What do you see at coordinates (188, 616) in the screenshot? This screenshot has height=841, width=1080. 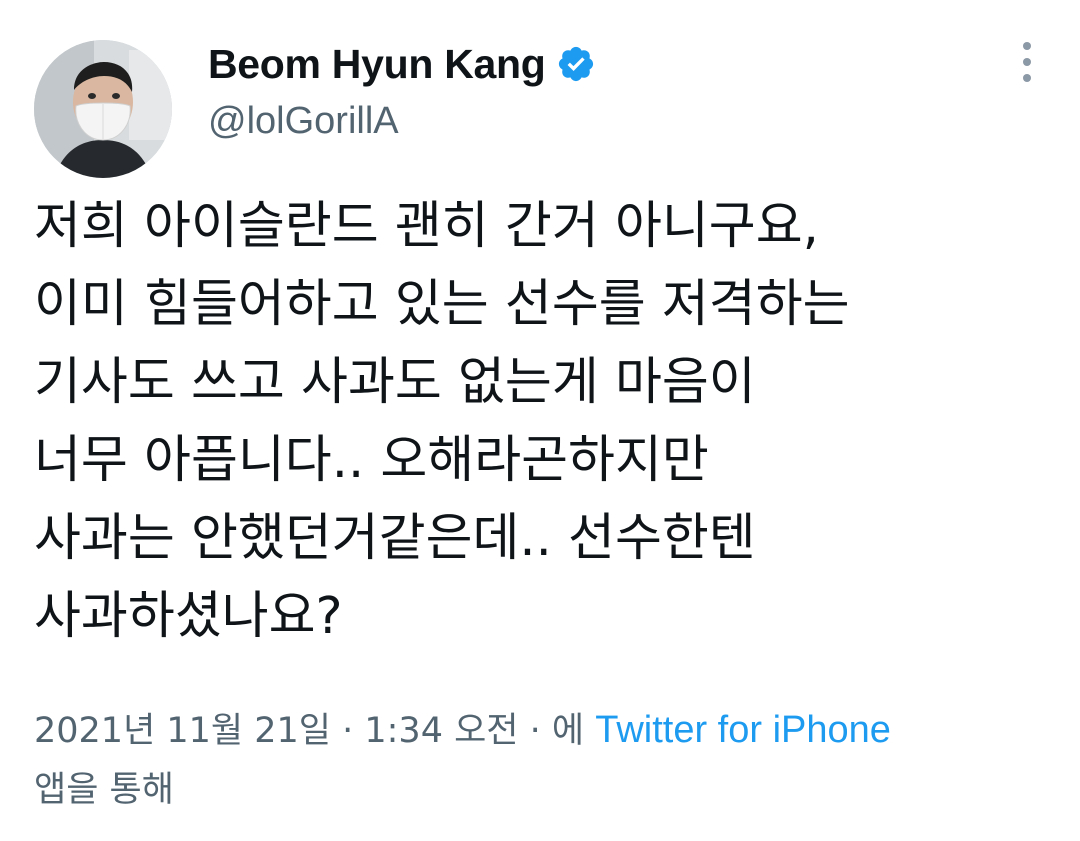 I see `tweet-line: 사과하셨나요?` at bounding box center [188, 616].